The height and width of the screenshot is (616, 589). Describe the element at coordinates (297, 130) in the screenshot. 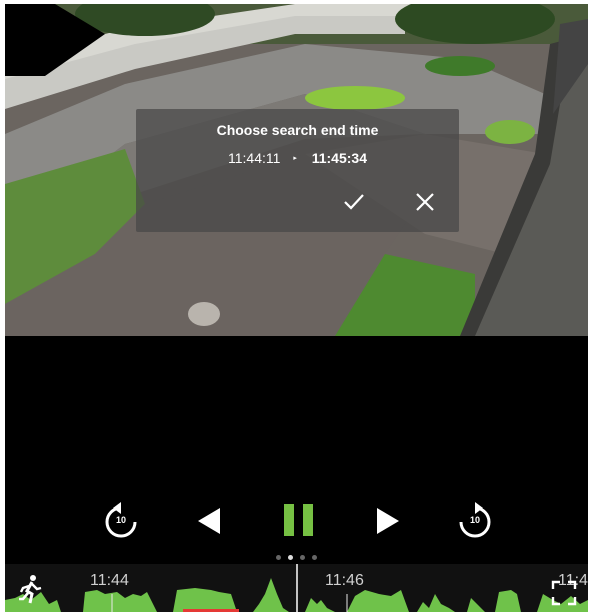

I see `dialog-title: Choose search end time` at that location.